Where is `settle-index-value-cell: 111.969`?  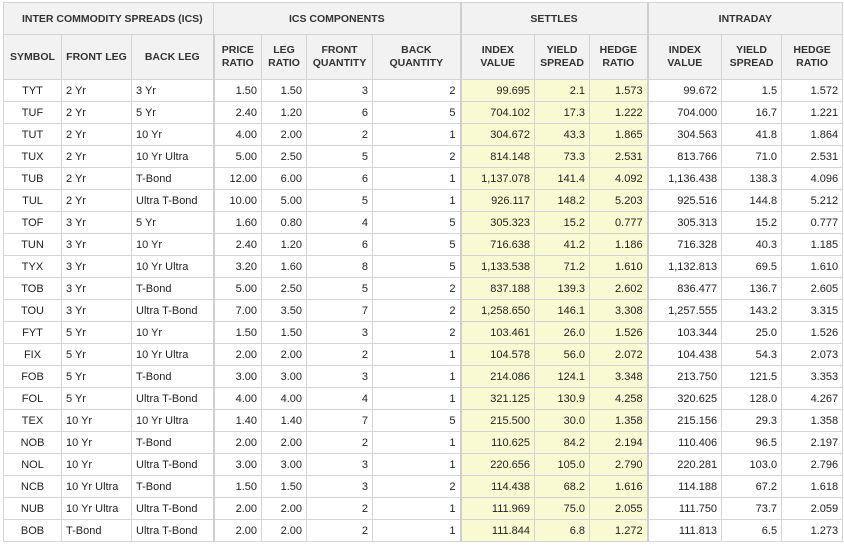 settle-index-value-cell: 111.969 is located at coordinates (498, 508).